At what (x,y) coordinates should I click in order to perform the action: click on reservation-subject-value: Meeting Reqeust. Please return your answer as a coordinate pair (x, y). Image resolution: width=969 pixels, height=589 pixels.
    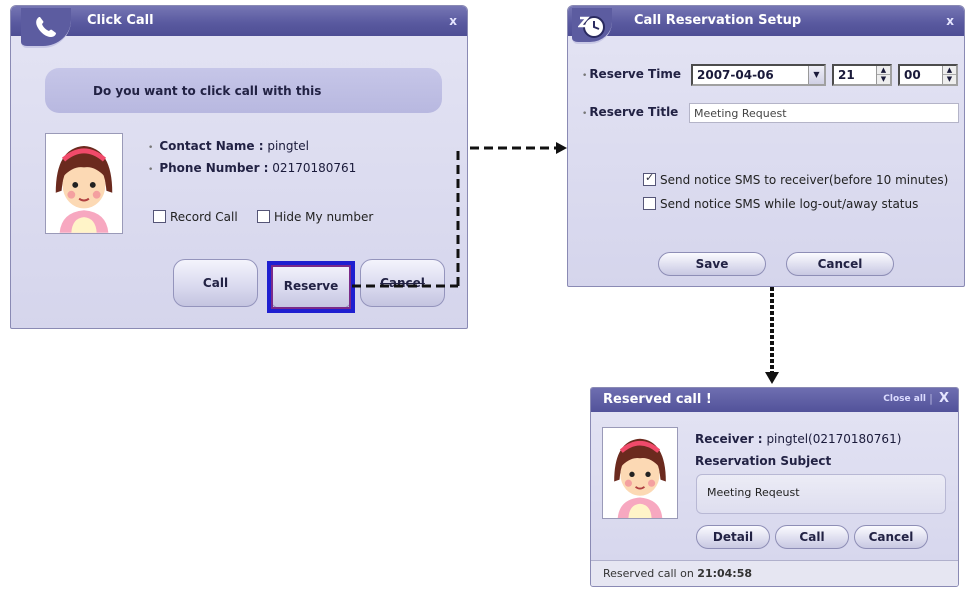
    Looking at the image, I should click on (753, 492).